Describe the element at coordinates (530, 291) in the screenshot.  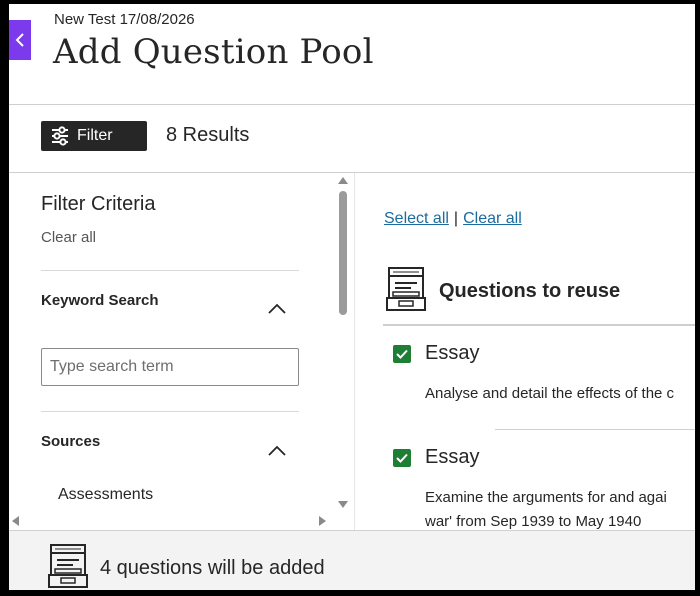
I see `pool-title: Questions to reuse` at that location.